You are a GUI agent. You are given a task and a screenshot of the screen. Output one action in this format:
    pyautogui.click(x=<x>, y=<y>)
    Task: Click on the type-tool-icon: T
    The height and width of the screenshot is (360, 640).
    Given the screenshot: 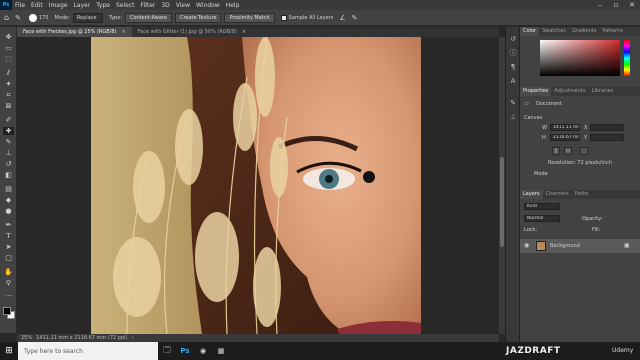 What is the action you would take?
    pyautogui.click(x=8, y=236)
    